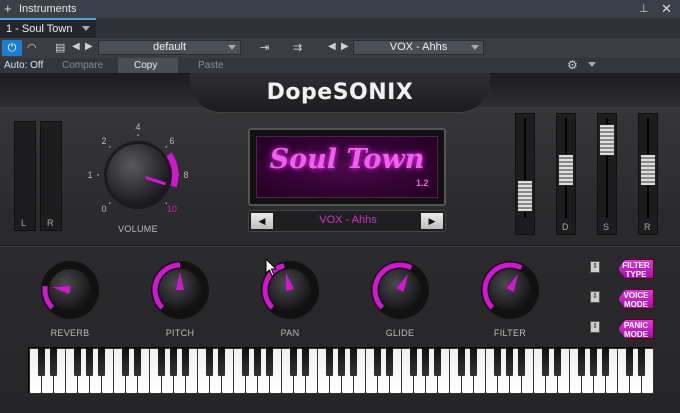 The width and height of the screenshot is (680, 413). What do you see at coordinates (25, 176) in the screenshot?
I see `meter-left: L` at bounding box center [25, 176].